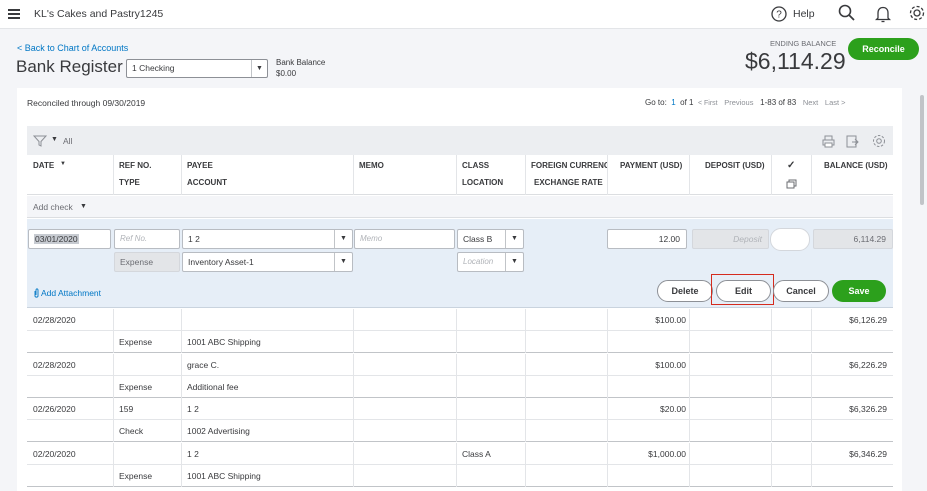 This screenshot has height=491, width=927. I want to click on save-button: Save, so click(859, 291).